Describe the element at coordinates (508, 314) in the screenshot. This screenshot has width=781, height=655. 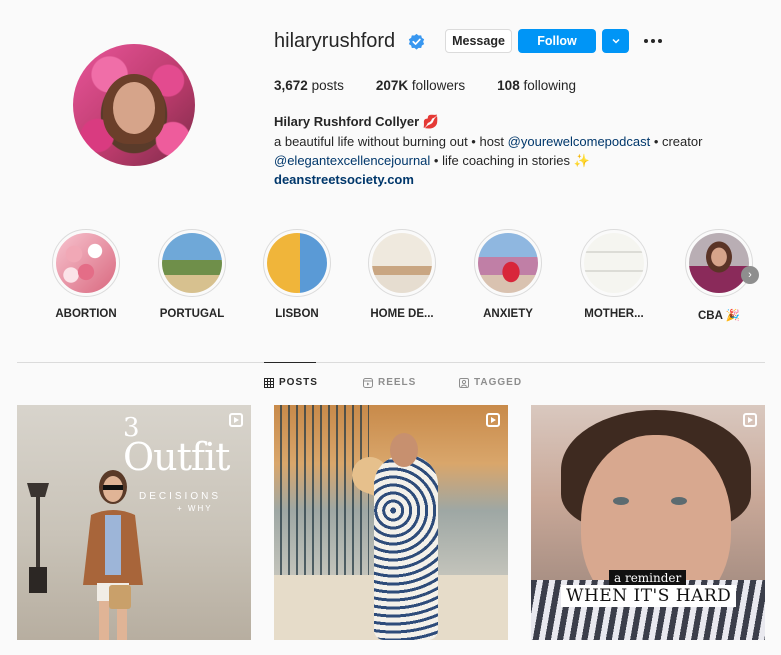
I see `highlight-label: ANXIETY` at that location.